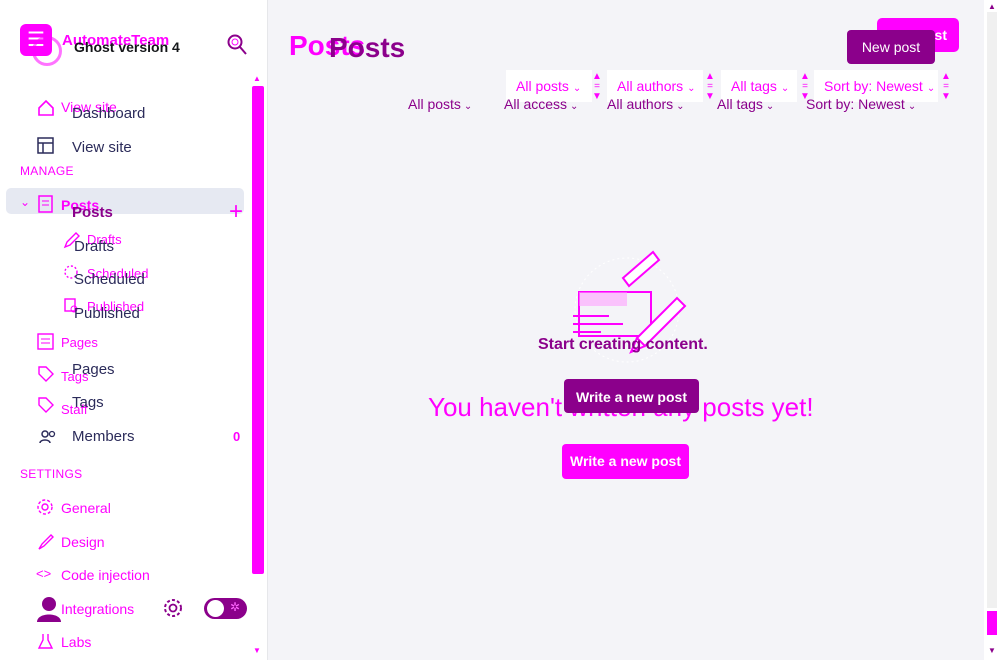  What do you see at coordinates (86, 508) in the screenshot?
I see `sidebar-item-general: General` at bounding box center [86, 508].